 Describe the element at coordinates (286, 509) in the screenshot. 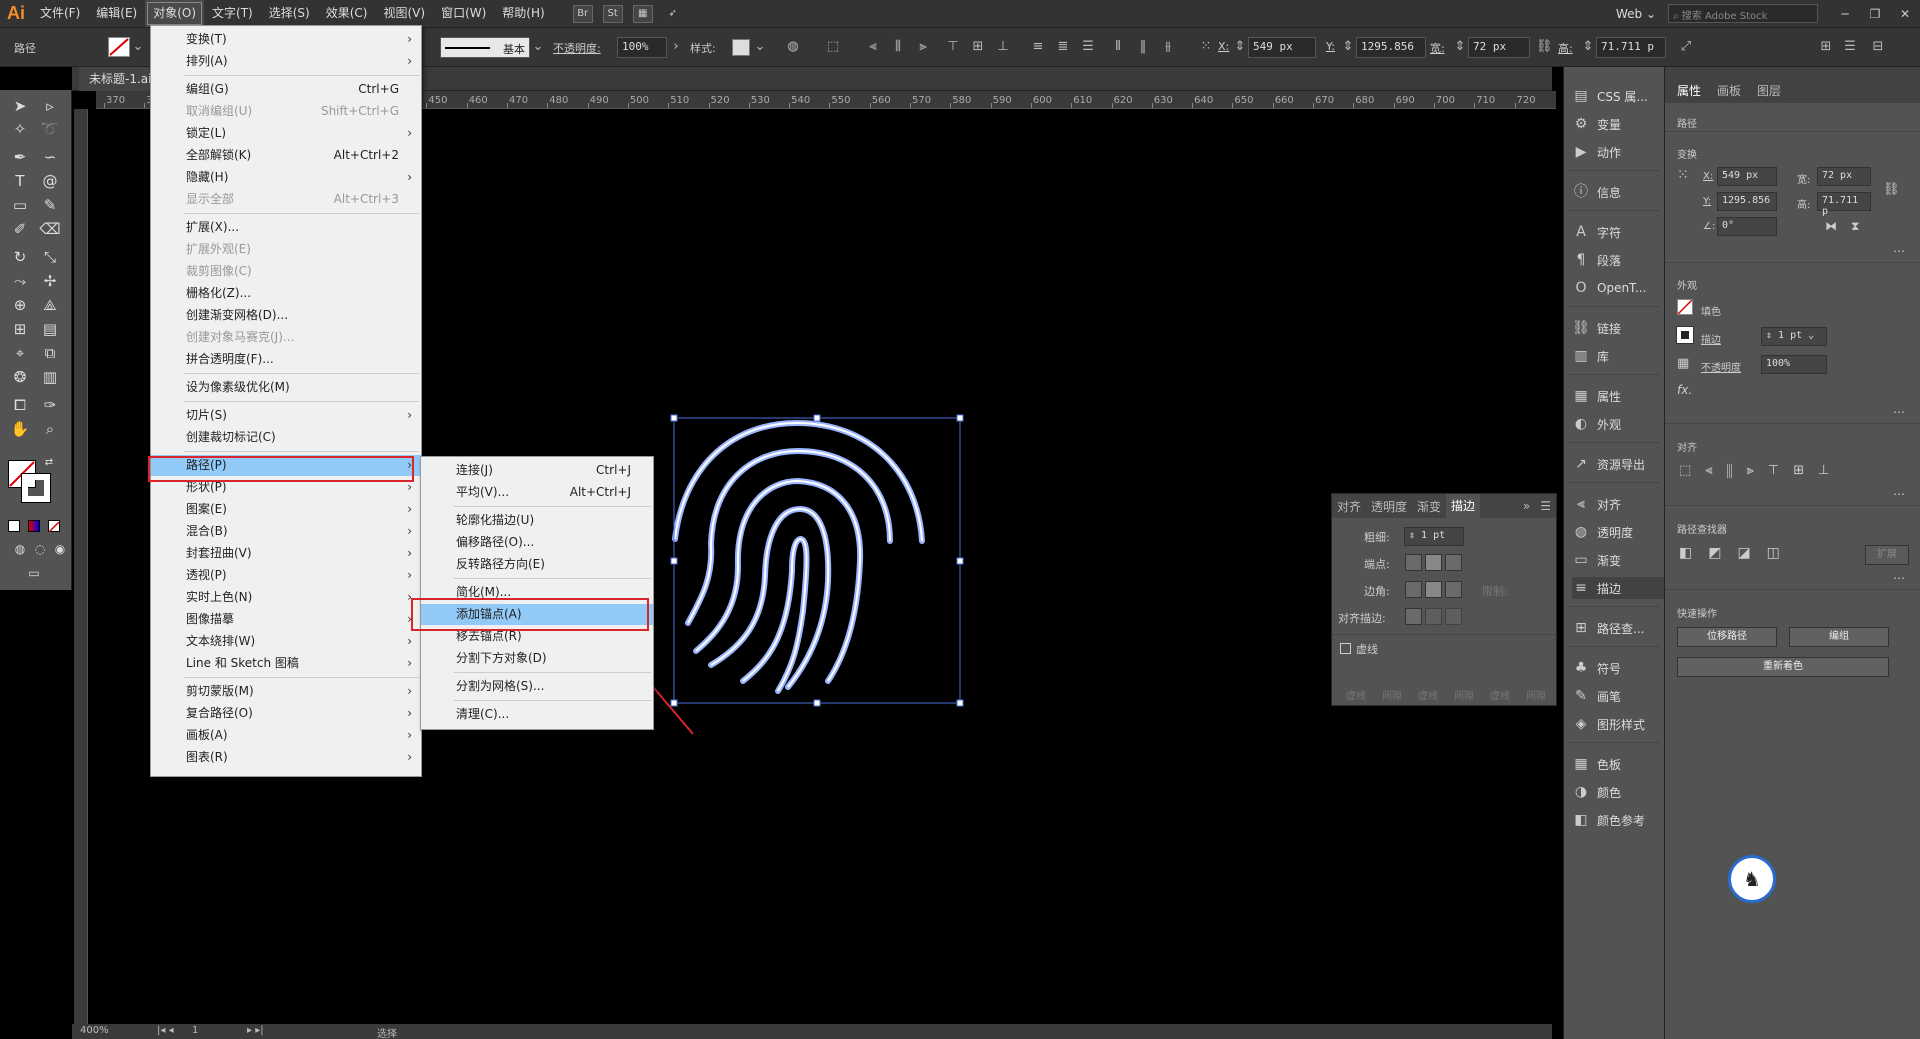

I see `menu-item: 图案(E) ›` at that location.